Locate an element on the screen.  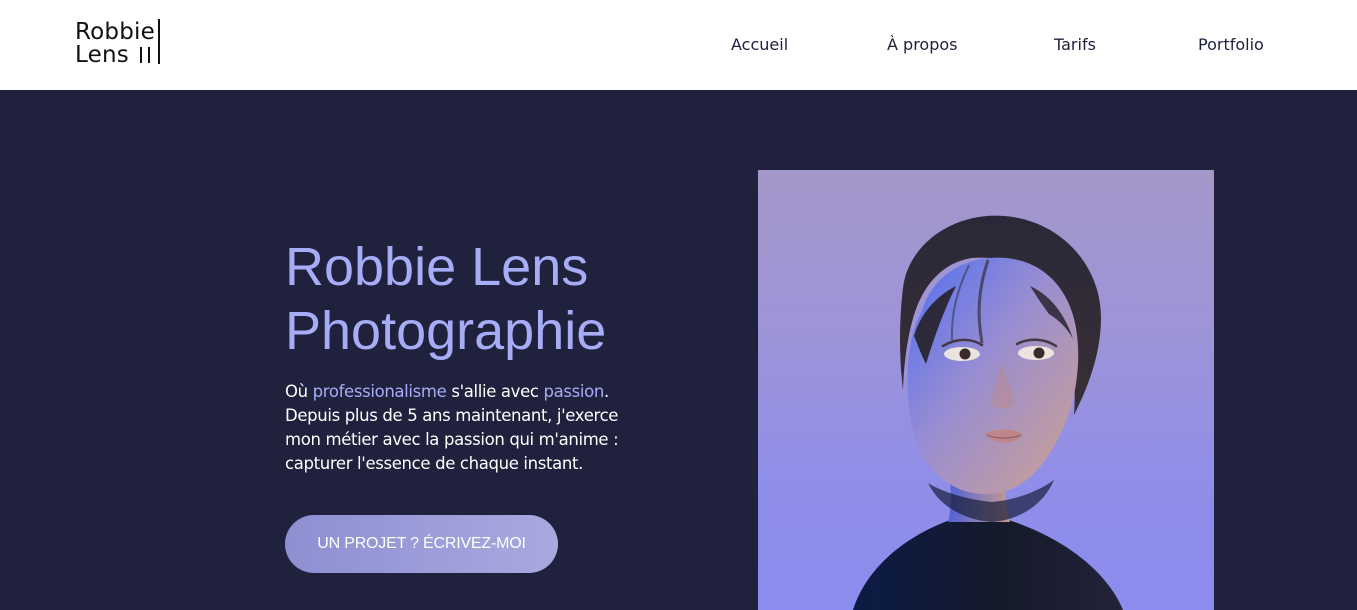
nav-link-accueil: Accueil is located at coordinates (759, 45).